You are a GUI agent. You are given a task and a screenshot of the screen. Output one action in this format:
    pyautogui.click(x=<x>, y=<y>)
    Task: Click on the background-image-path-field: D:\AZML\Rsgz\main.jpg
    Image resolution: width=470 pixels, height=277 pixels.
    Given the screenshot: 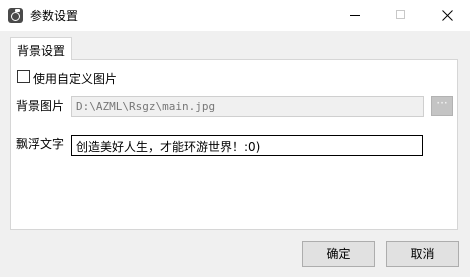 What is the action you would take?
    pyautogui.click(x=247, y=106)
    